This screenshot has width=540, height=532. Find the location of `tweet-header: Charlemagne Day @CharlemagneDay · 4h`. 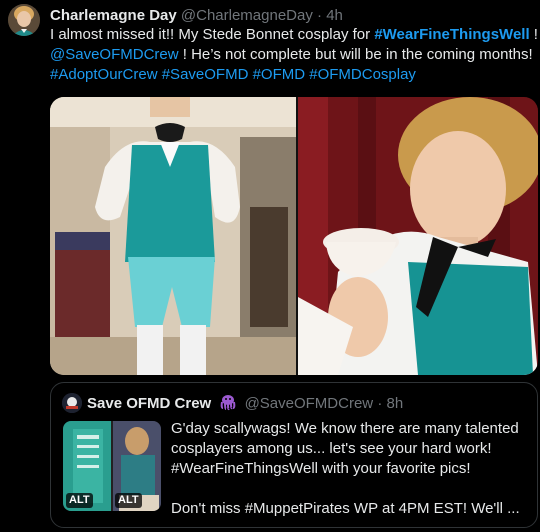

tweet-header: Charlemagne Day @CharlemagneDay · 4h is located at coordinates (291, 16).